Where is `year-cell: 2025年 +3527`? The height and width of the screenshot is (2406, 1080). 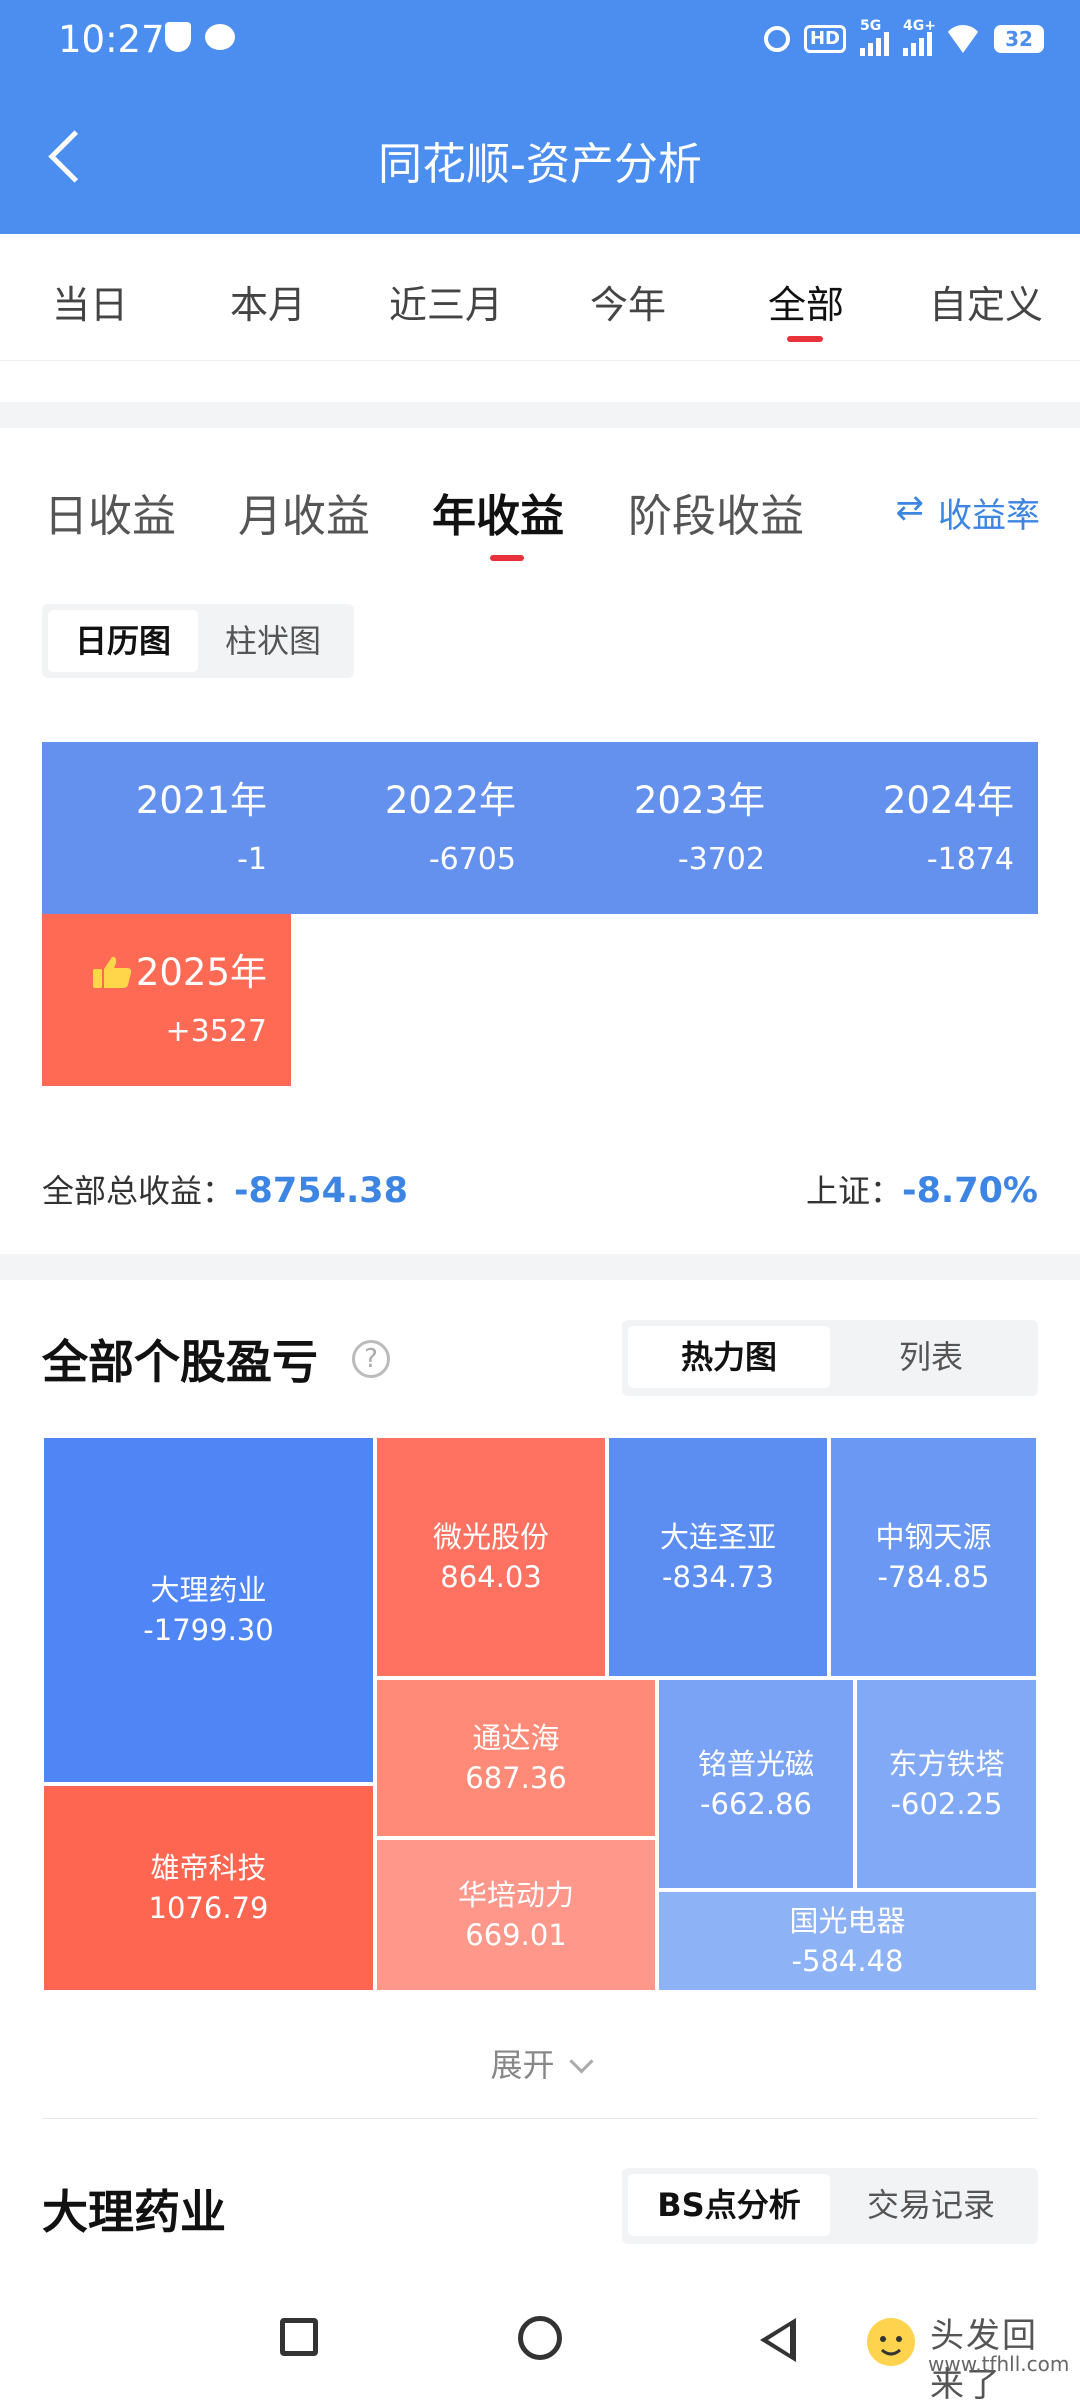
year-cell: 2025年 +3527 is located at coordinates (166, 1000).